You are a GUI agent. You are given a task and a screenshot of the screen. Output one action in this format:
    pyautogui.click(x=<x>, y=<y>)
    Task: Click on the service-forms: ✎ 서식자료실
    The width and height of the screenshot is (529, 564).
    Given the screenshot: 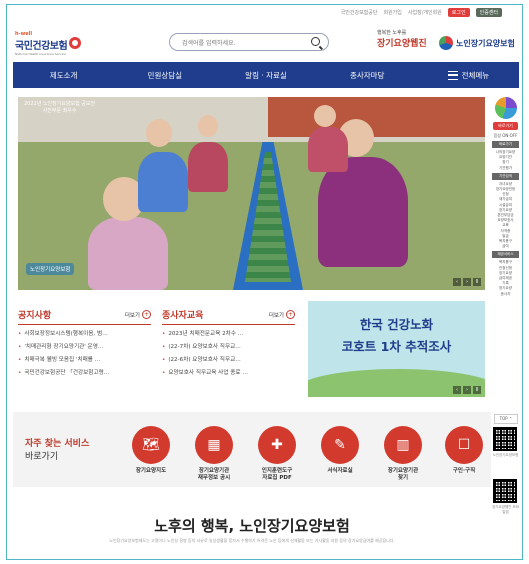 What is the action you would take?
    pyautogui.click(x=340, y=450)
    